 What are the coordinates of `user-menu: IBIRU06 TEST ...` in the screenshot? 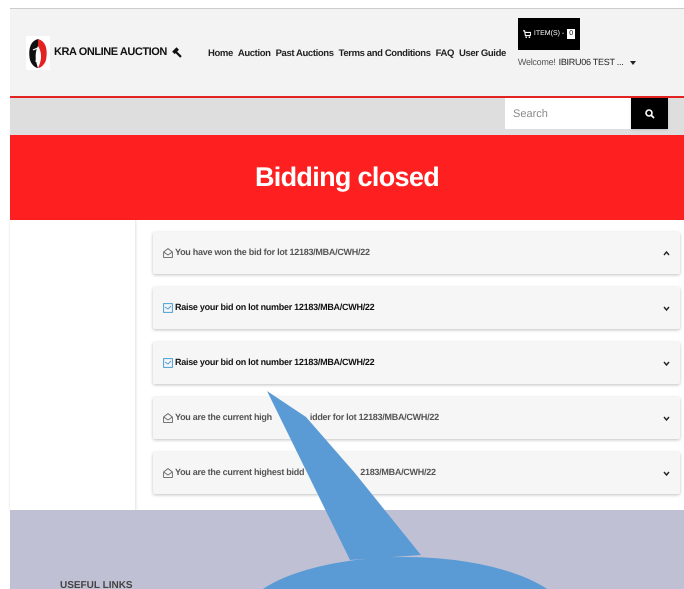 It's located at (591, 63).